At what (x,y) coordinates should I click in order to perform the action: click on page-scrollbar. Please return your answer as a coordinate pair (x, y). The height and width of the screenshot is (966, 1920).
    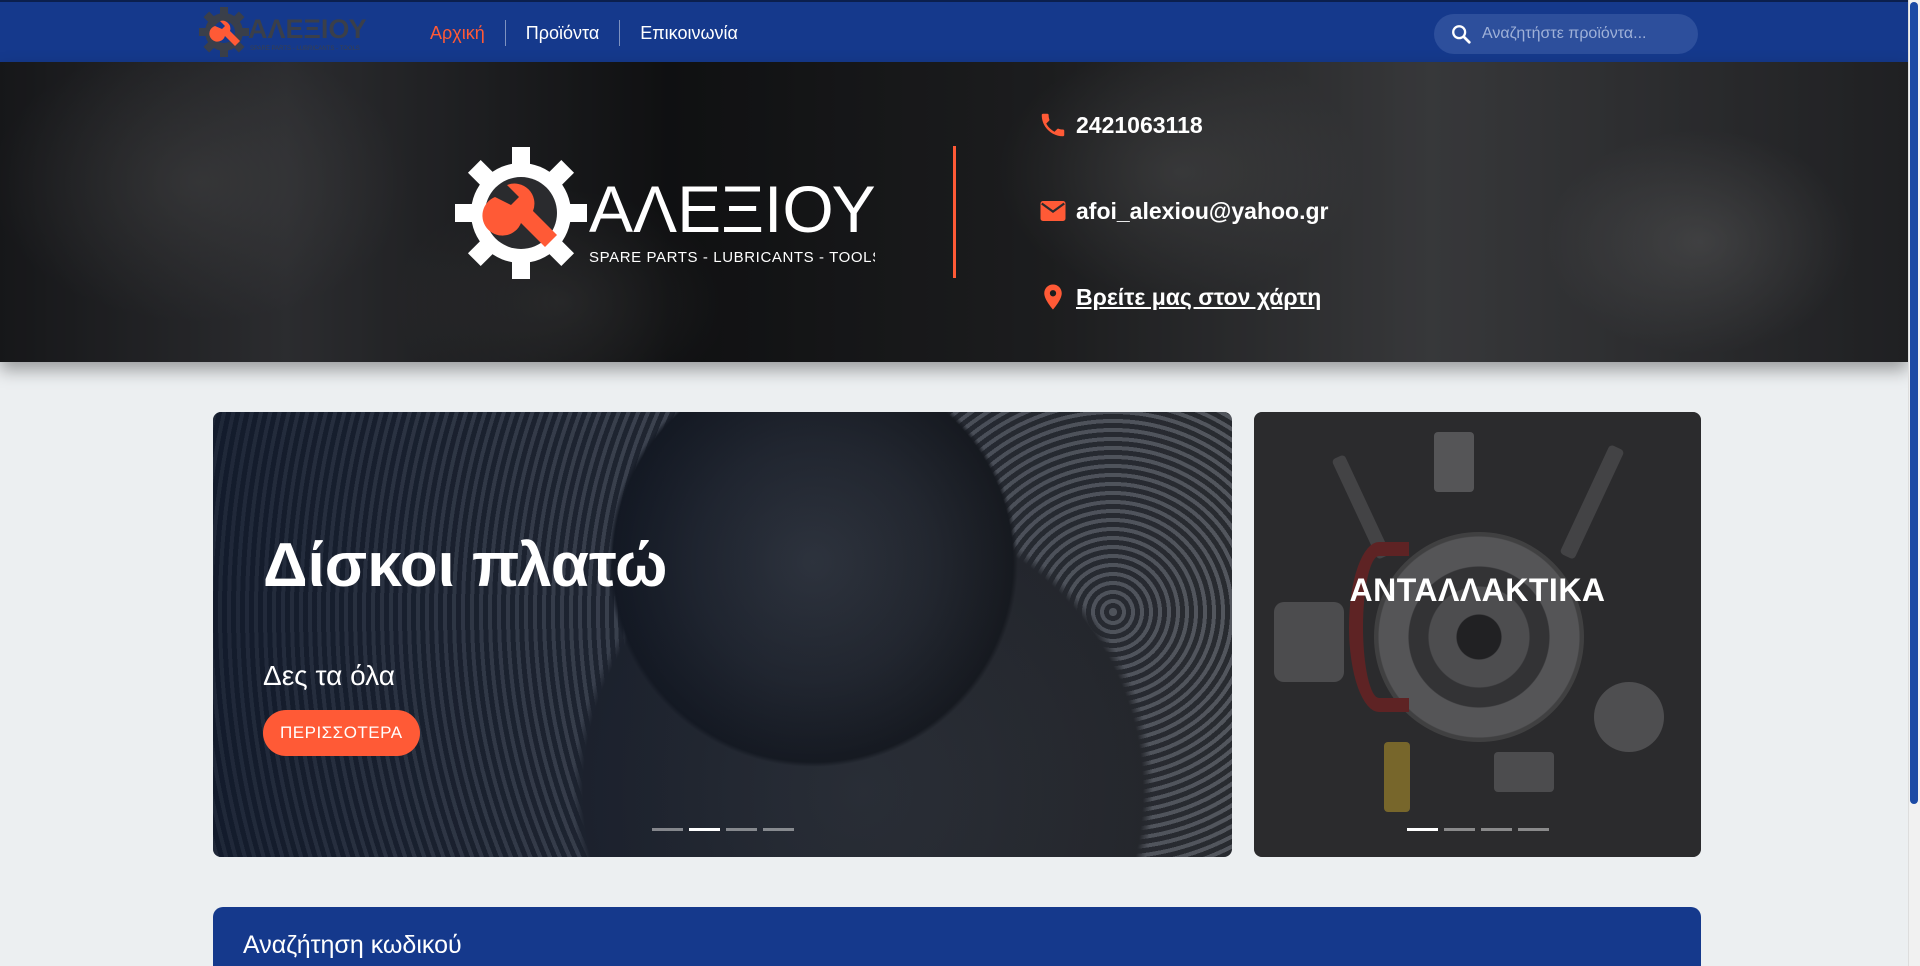
    Looking at the image, I should click on (1914, 483).